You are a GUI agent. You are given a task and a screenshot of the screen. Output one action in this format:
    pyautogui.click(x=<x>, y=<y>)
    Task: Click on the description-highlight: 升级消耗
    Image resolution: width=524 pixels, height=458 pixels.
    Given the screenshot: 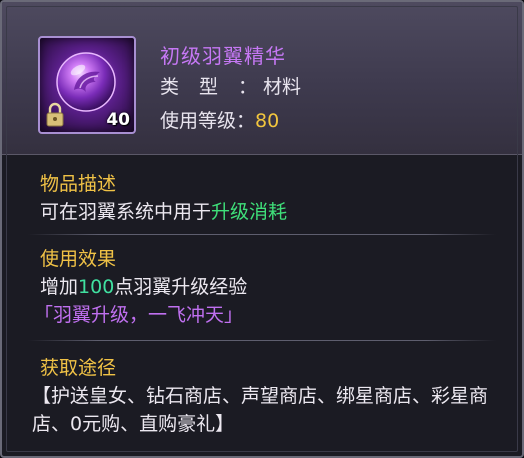 What is the action you would take?
    pyautogui.click(x=249, y=212)
    